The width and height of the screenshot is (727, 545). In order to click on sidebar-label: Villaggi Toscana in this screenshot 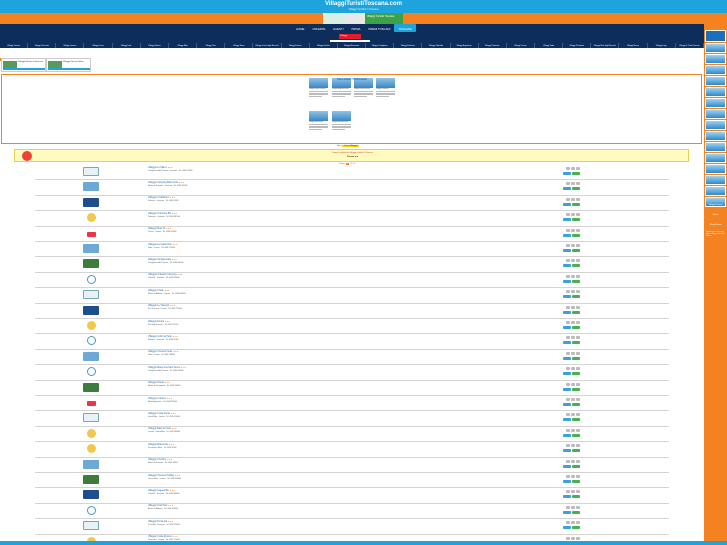, I will do `click(715, 205)`.